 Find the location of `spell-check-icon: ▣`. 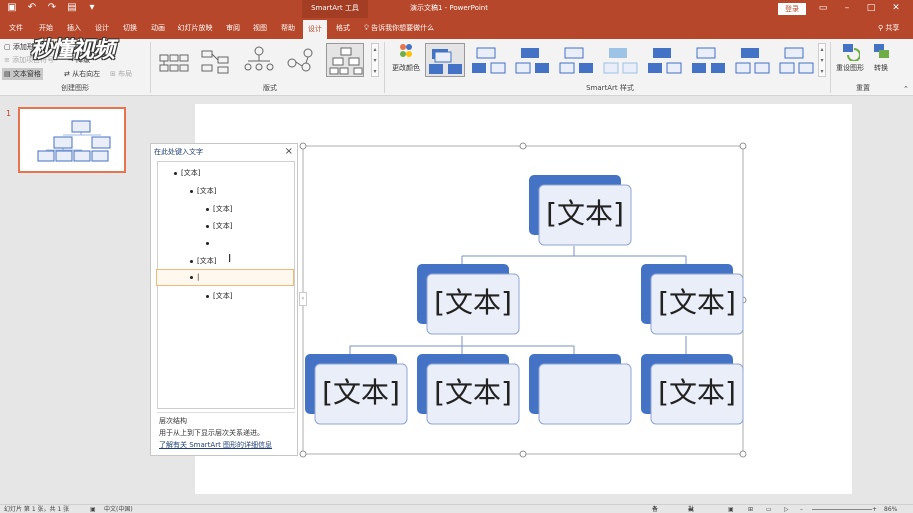

spell-check-icon: ▣ is located at coordinates (93, 509).